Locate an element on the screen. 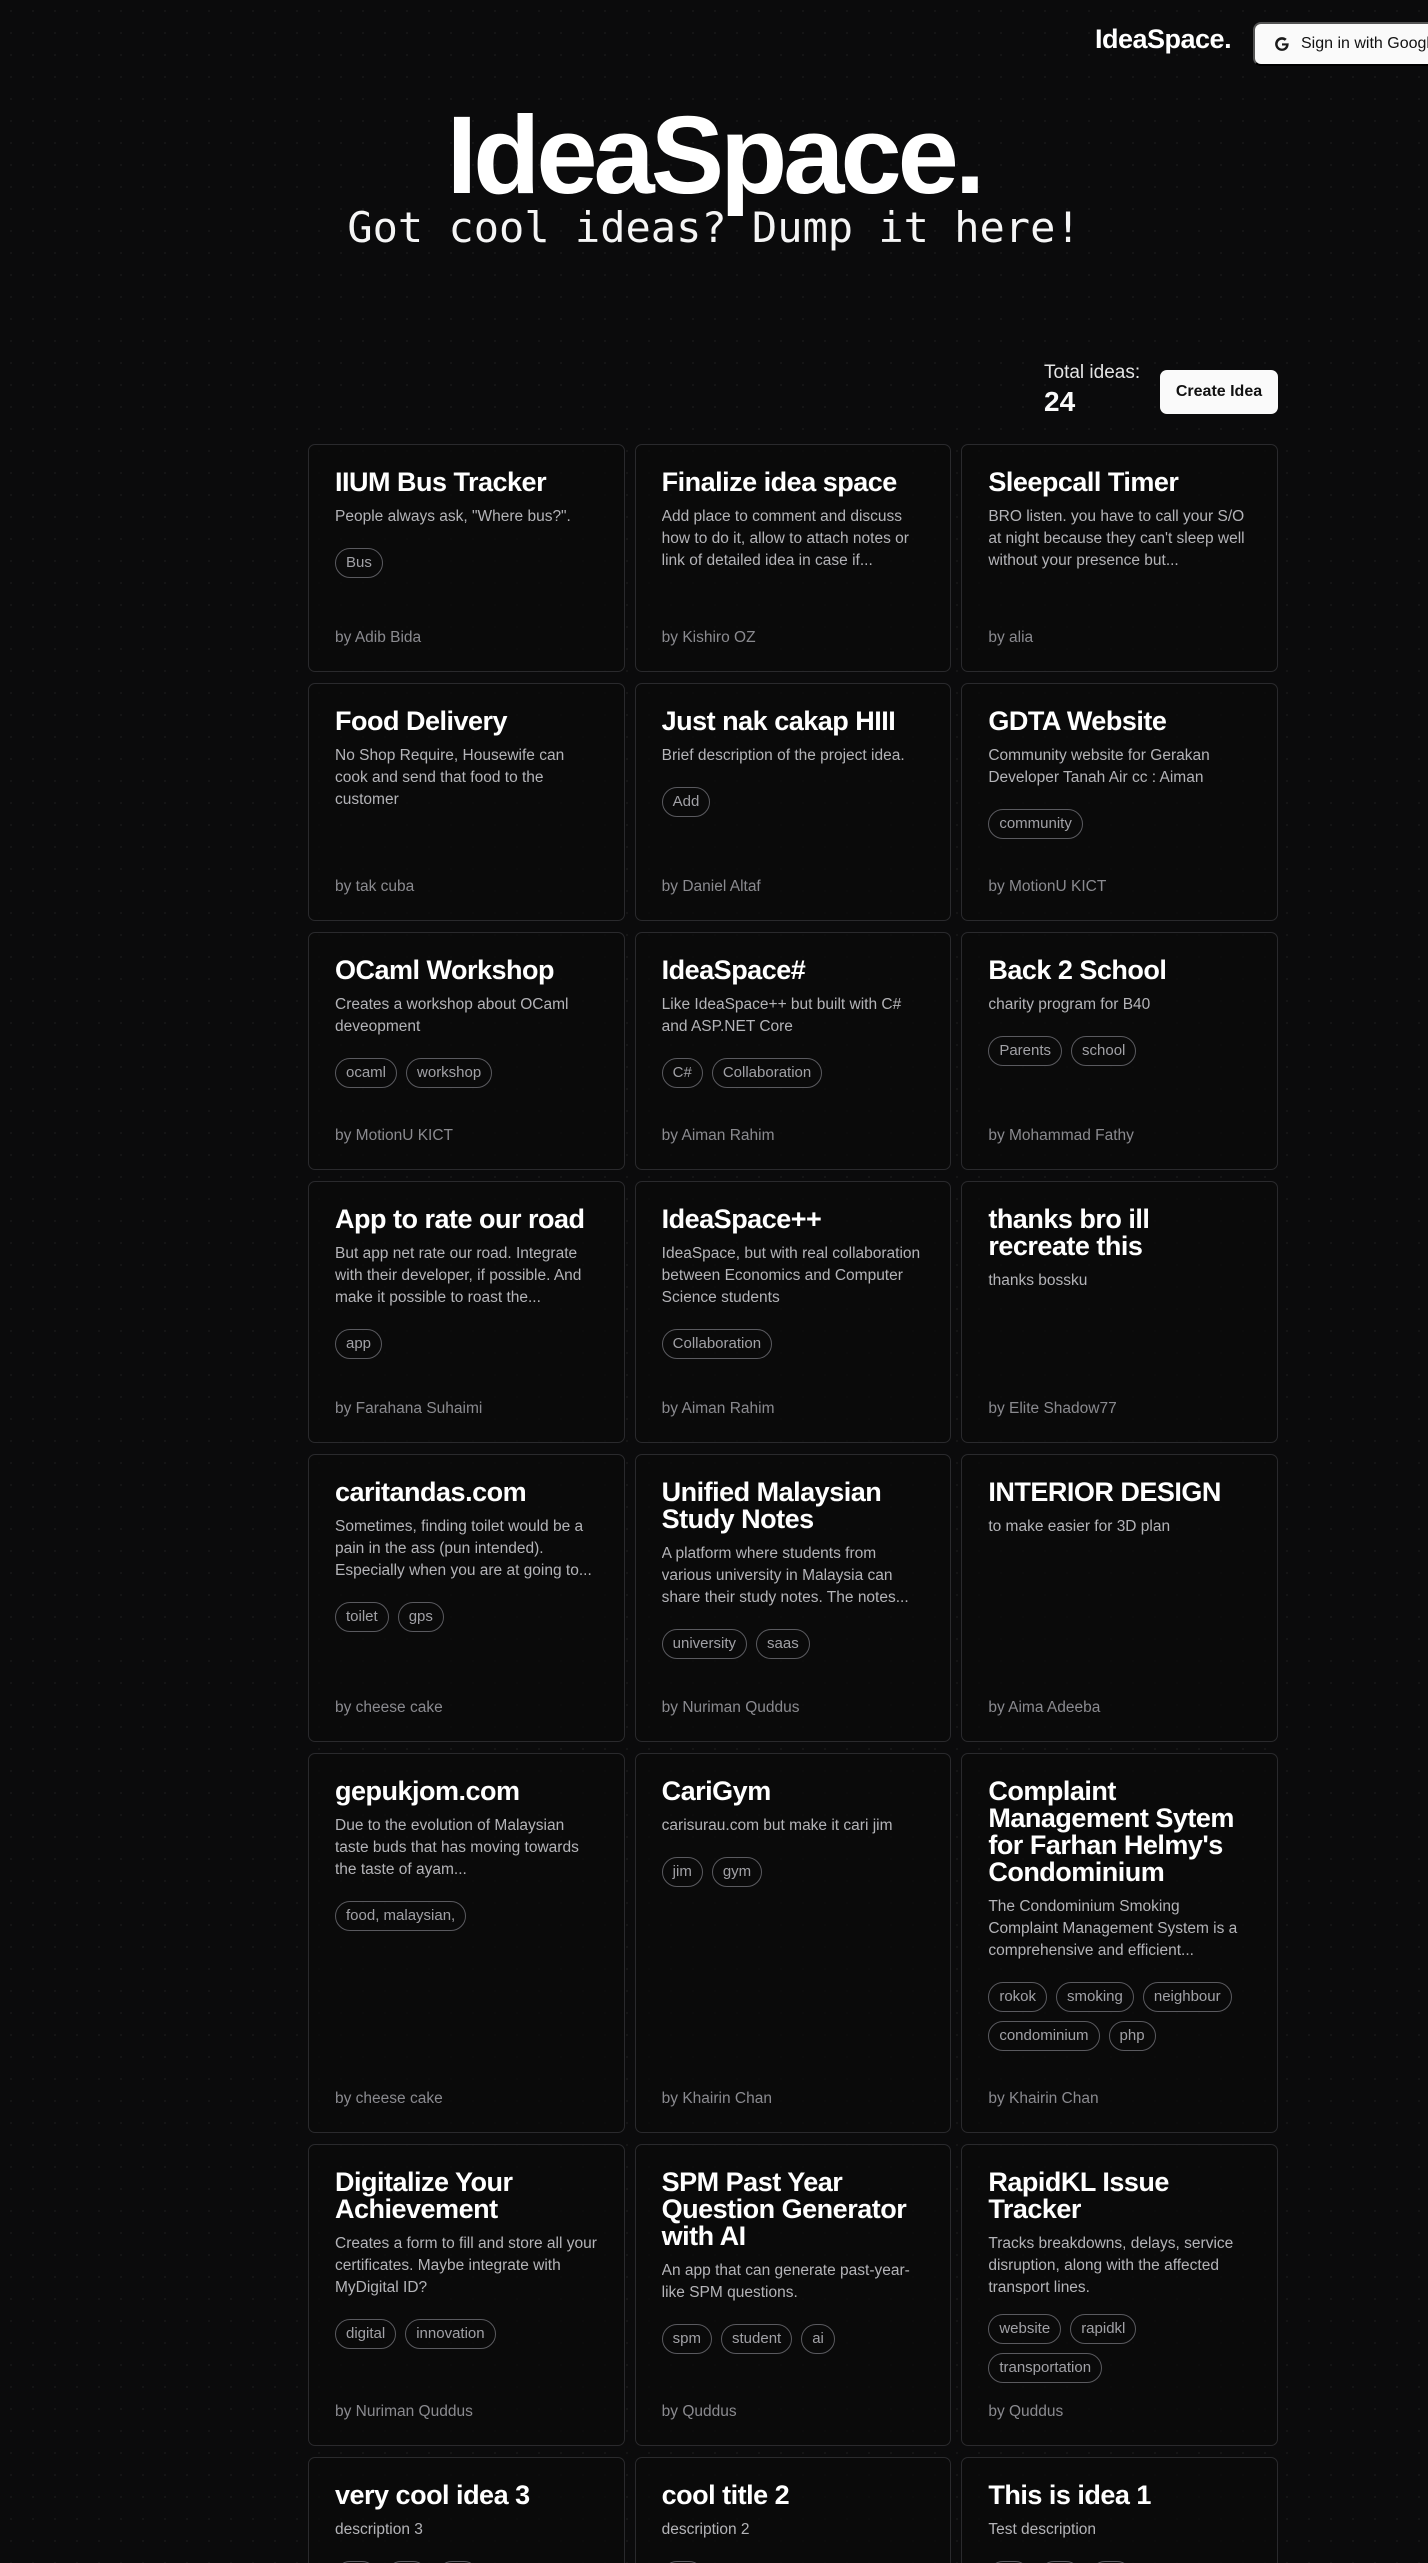 This screenshot has width=1428, height=2563. idea-title: Just nak cakap HIII is located at coordinates (778, 721).